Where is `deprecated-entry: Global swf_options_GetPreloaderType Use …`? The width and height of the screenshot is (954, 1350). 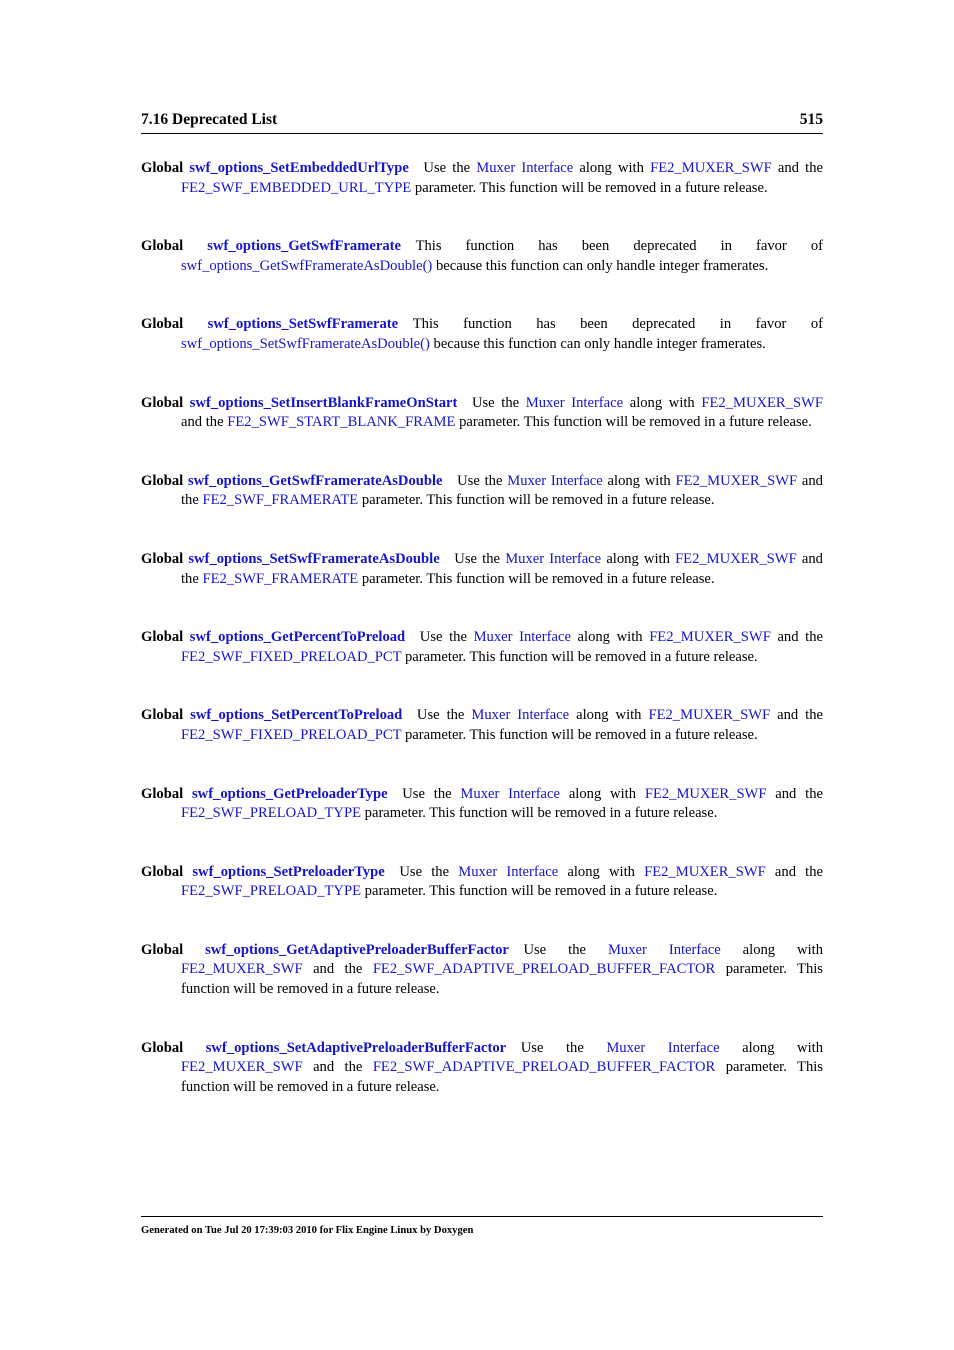
deprecated-entry: Global swf_options_GetPreloaderType Use … is located at coordinates (482, 804).